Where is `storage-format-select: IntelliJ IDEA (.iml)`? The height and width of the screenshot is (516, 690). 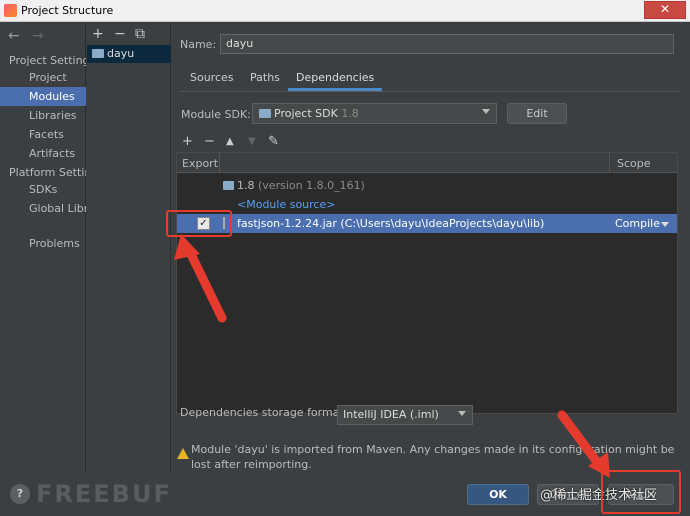 storage-format-select: IntelliJ IDEA (.iml) is located at coordinates (405, 415).